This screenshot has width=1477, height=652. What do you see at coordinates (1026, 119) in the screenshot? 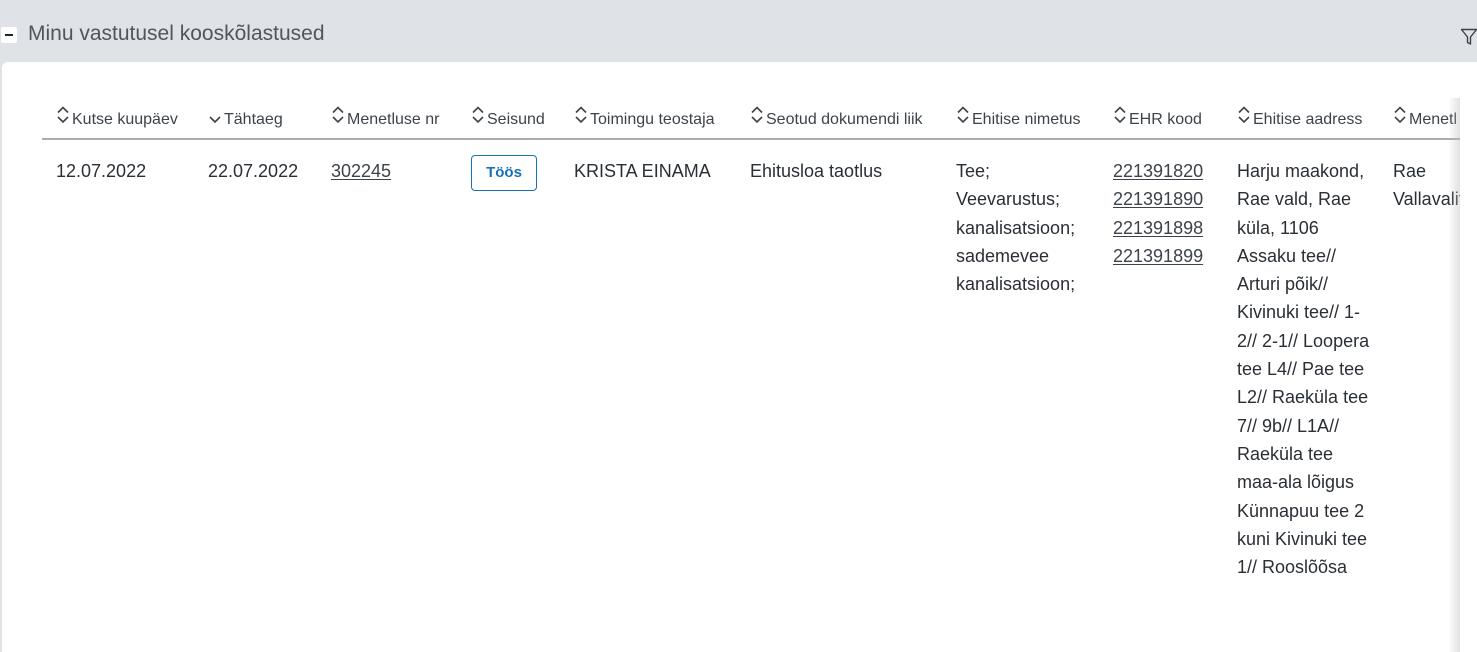
I see `column-label: Ehitise nimetus` at bounding box center [1026, 119].